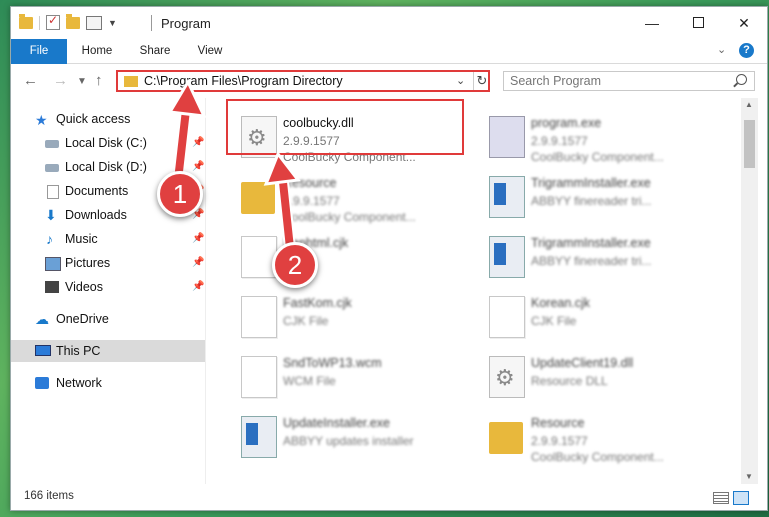 This screenshot has width=769, height=517. Describe the element at coordinates (39, 22) in the screenshot. I see `divider` at that location.